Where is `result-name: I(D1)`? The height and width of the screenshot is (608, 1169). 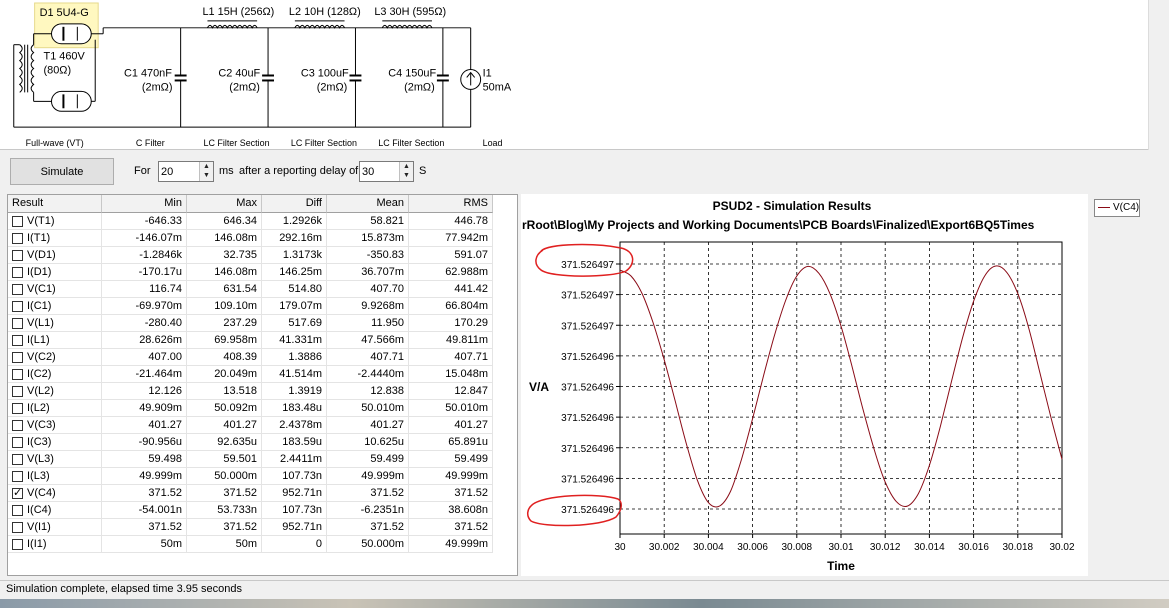
result-name: I(D1) is located at coordinates (39, 272).